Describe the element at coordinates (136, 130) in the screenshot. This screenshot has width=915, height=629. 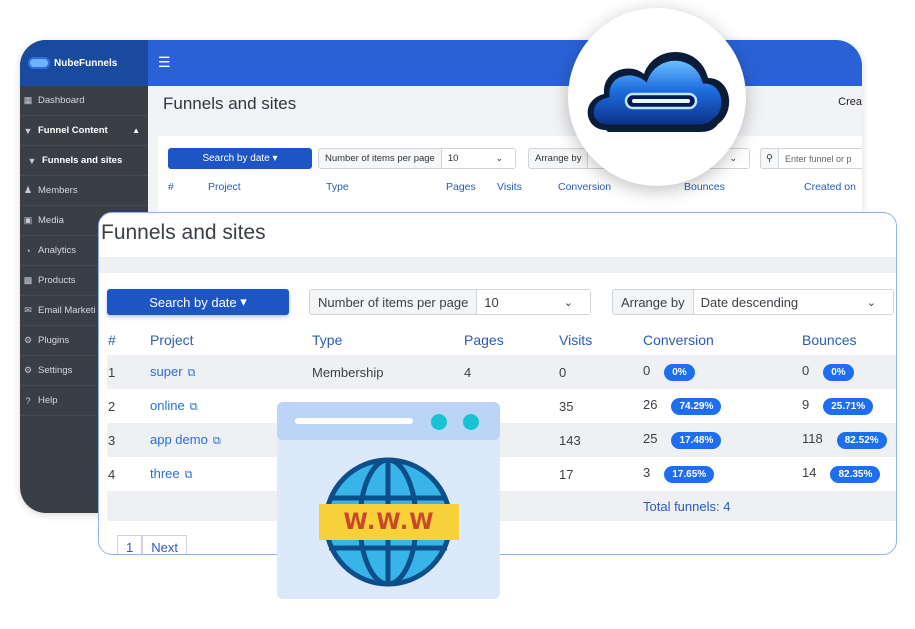
I see `caret-up-icon: ▲` at that location.